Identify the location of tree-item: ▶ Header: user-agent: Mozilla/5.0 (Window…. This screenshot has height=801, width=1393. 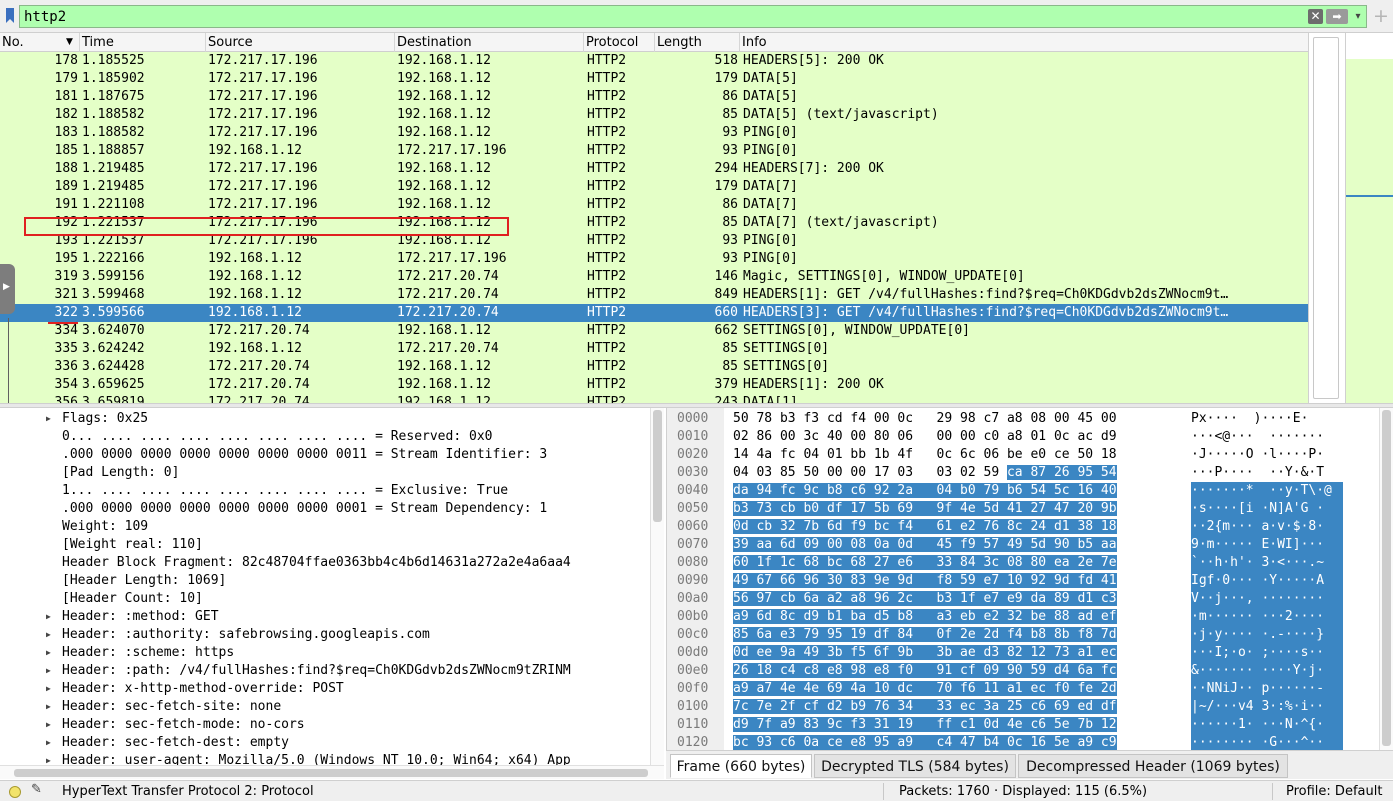
(325, 758).